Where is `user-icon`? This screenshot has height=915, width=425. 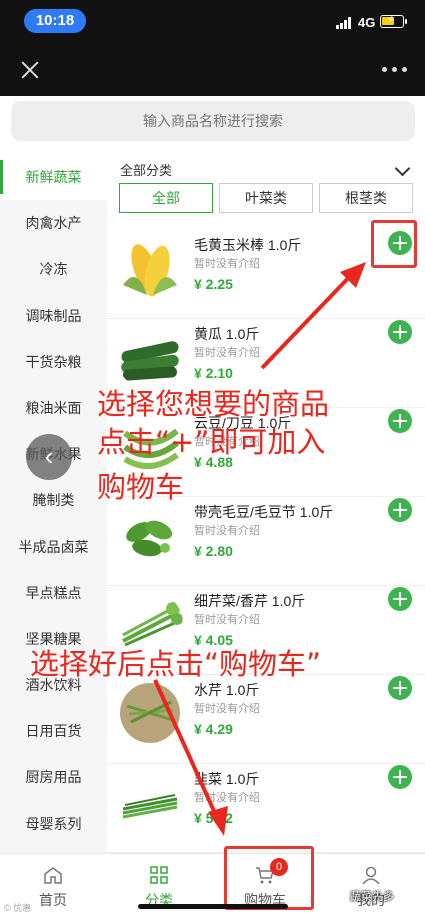
user-icon is located at coordinates (371, 875).